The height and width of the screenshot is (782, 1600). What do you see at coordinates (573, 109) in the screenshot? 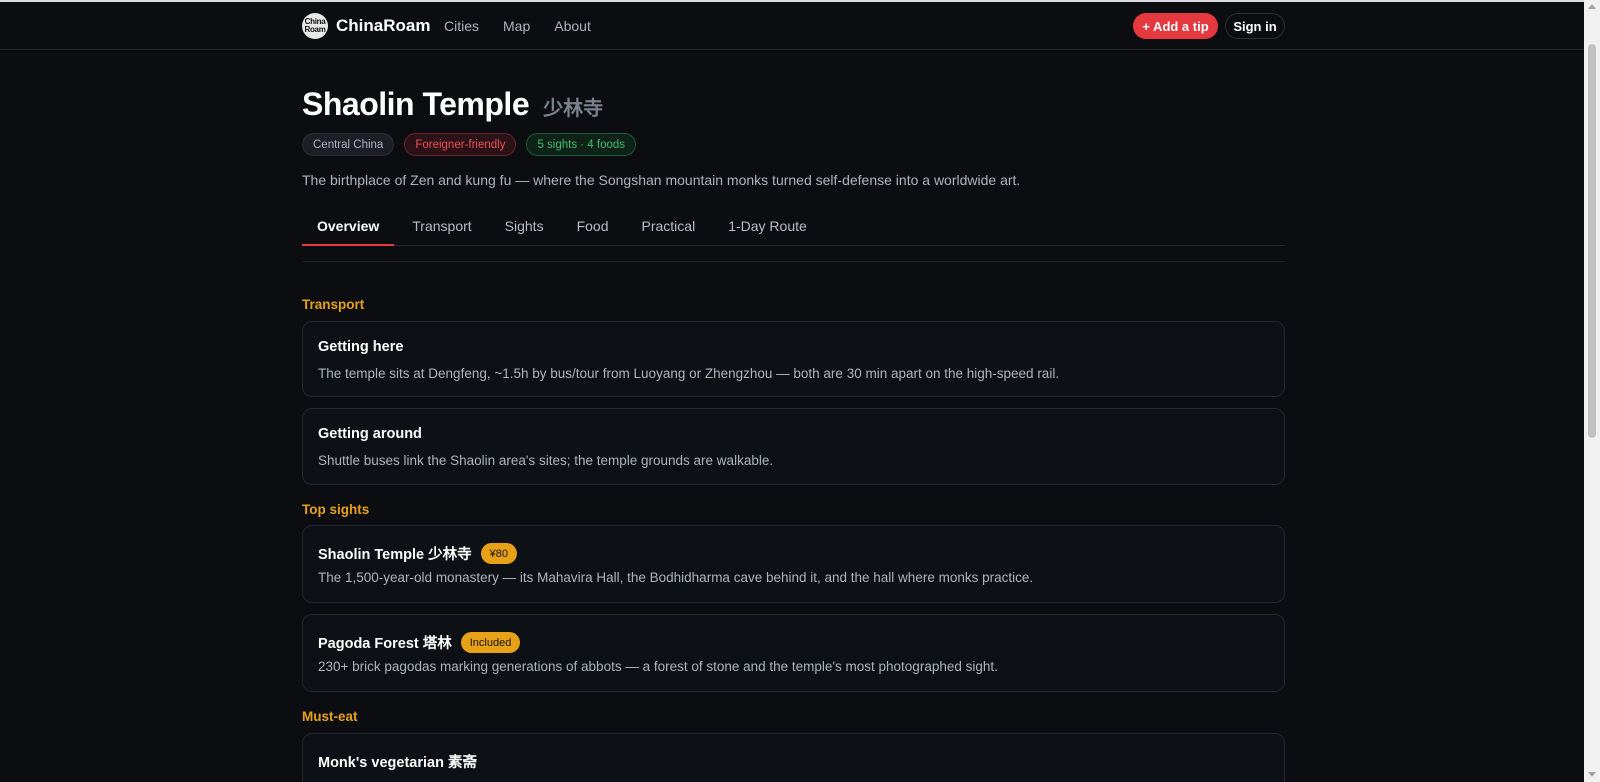
I see `page-title-chinese: 少林寺` at bounding box center [573, 109].